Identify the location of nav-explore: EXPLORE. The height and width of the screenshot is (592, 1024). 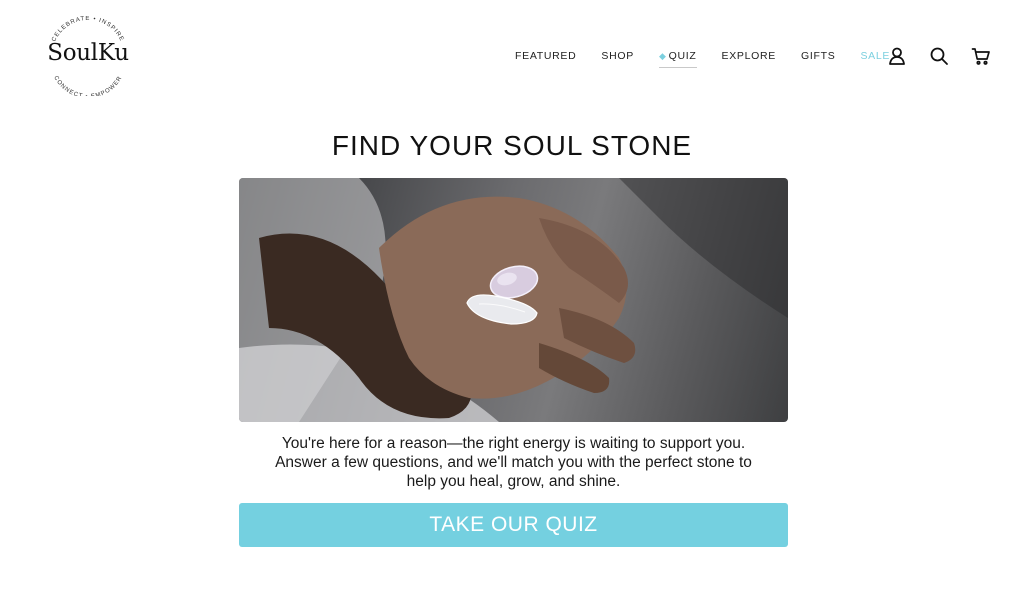
(749, 56).